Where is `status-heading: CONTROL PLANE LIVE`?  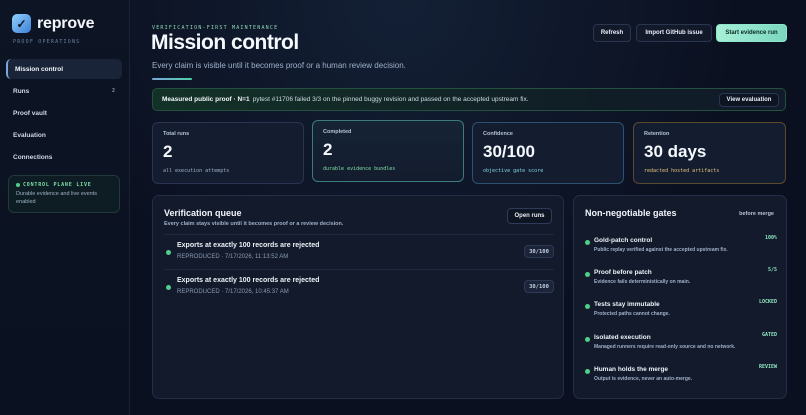
status-heading: CONTROL PLANE LIVE is located at coordinates (64, 185).